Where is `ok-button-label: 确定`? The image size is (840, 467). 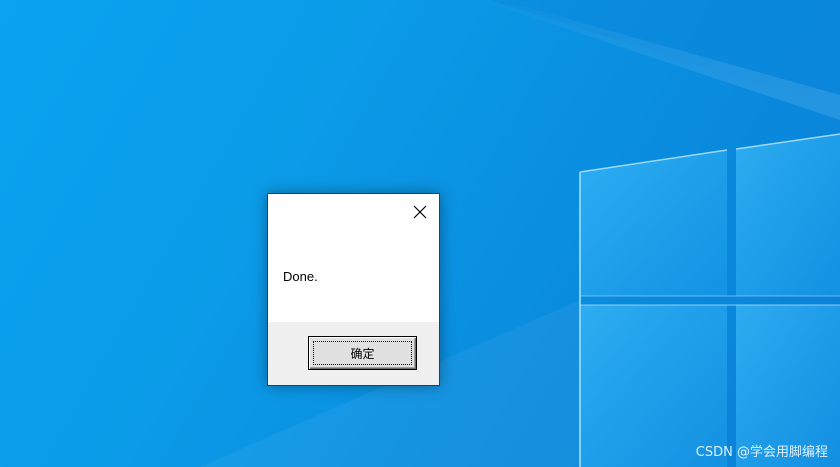 ok-button-label: 确定 is located at coordinates (362, 353).